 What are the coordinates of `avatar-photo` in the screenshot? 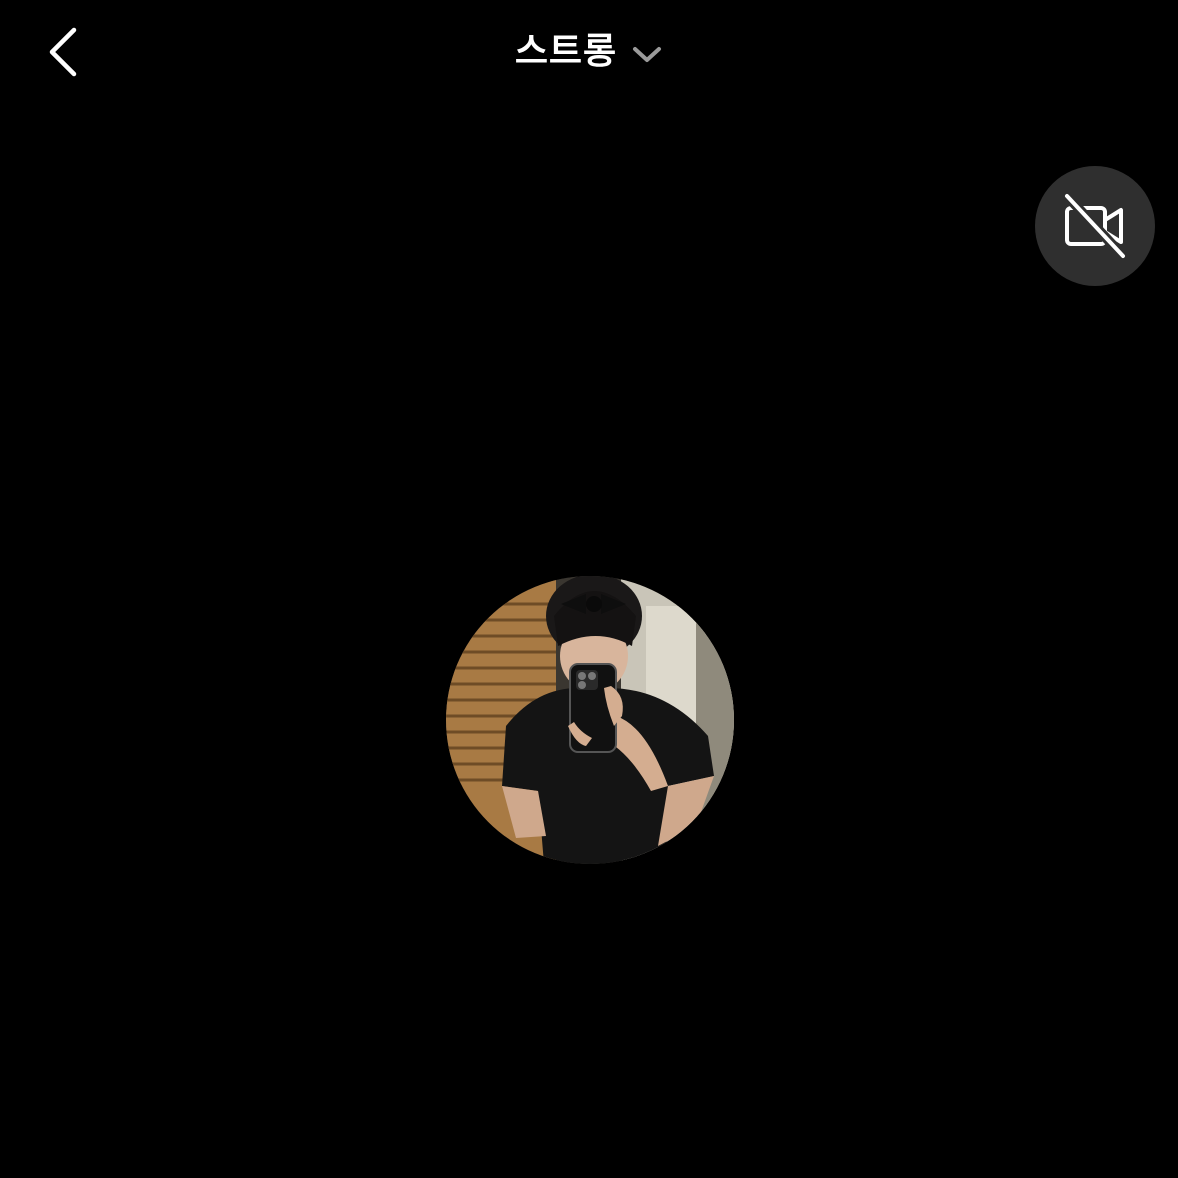 It's located at (590, 720).